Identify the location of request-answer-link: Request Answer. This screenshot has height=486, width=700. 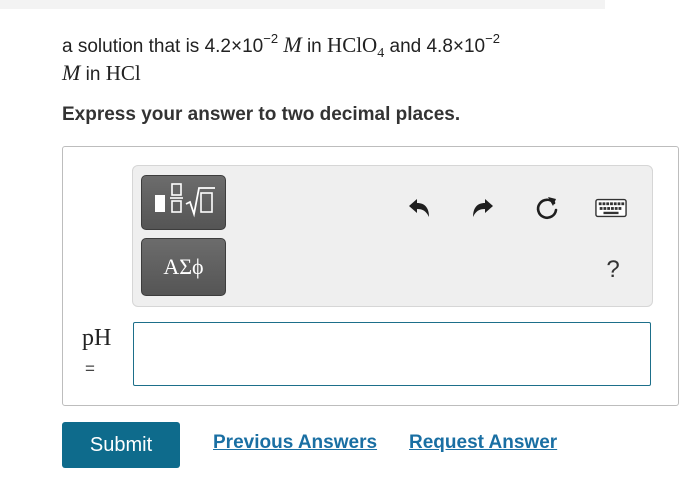
(483, 443).